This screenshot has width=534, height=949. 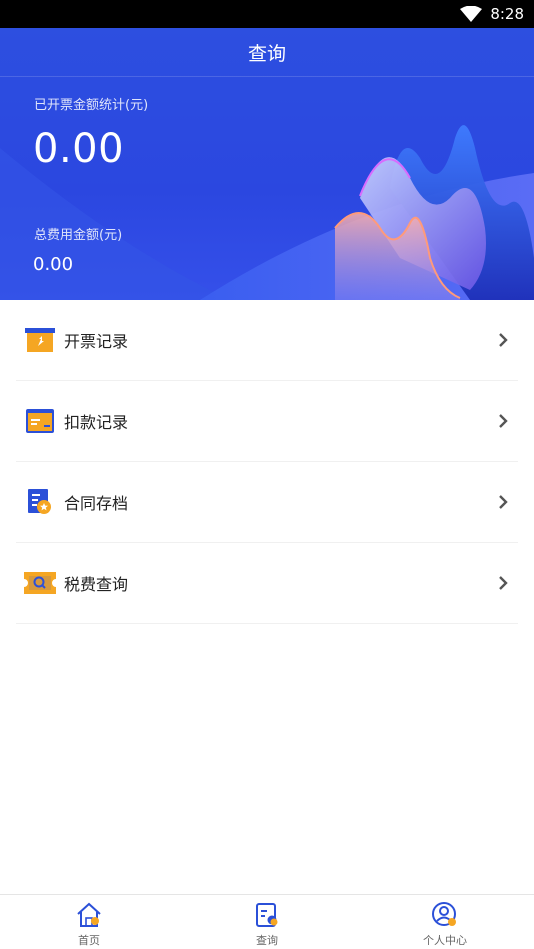 What do you see at coordinates (267, 14) in the screenshot?
I see `status-bar: 8:28` at bounding box center [267, 14].